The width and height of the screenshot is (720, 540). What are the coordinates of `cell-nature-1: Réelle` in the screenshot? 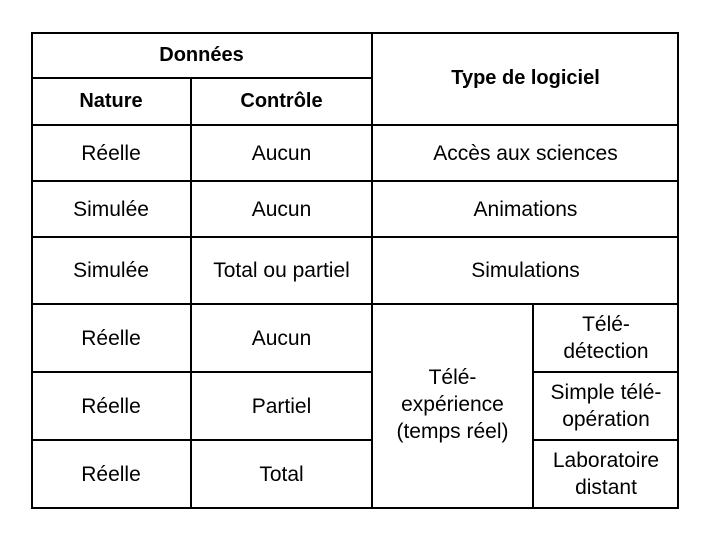 It's located at (111, 153).